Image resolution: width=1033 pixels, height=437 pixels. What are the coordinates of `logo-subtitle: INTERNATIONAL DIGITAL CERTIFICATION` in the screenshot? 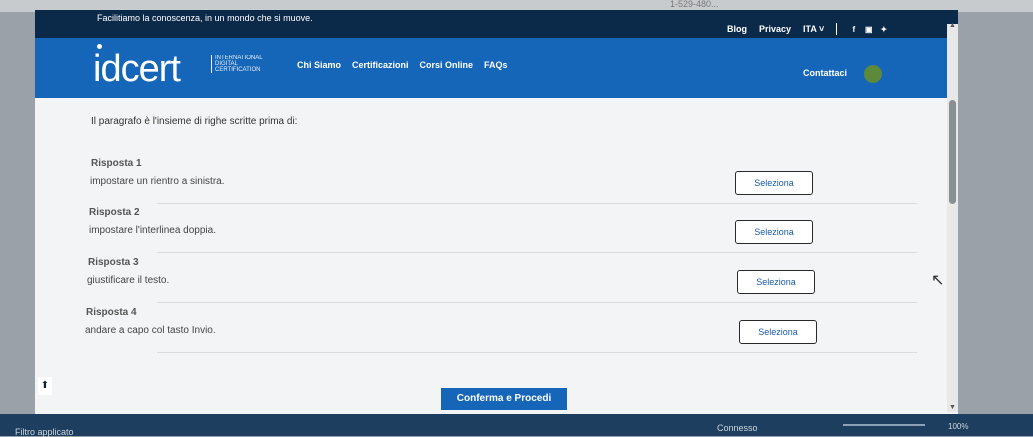 It's located at (237, 64).